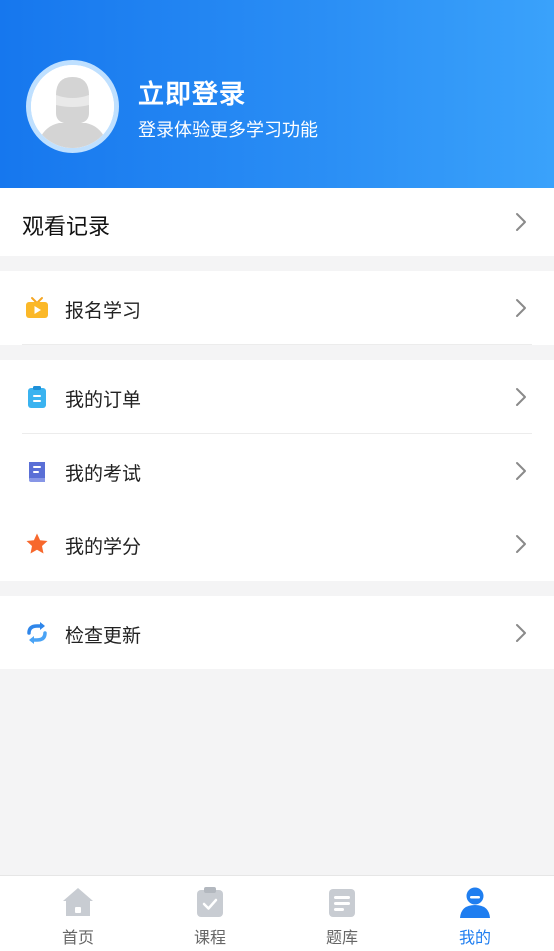 This screenshot has width=554, height=951. Describe the element at coordinates (103, 400) in the screenshot. I see `orders-label: 我的订单` at that location.